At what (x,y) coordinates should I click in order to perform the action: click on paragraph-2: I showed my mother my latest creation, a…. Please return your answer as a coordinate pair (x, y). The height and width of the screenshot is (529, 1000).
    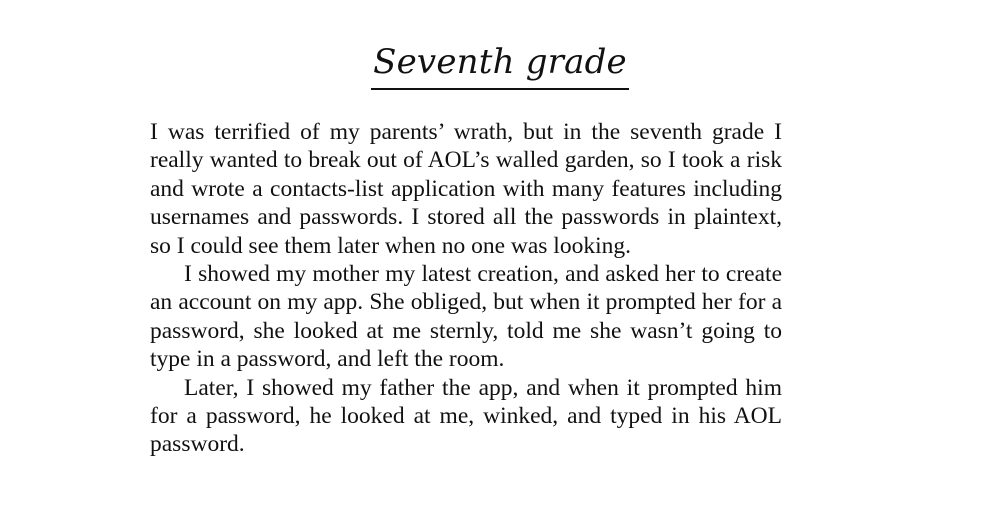
    Looking at the image, I should click on (466, 317).